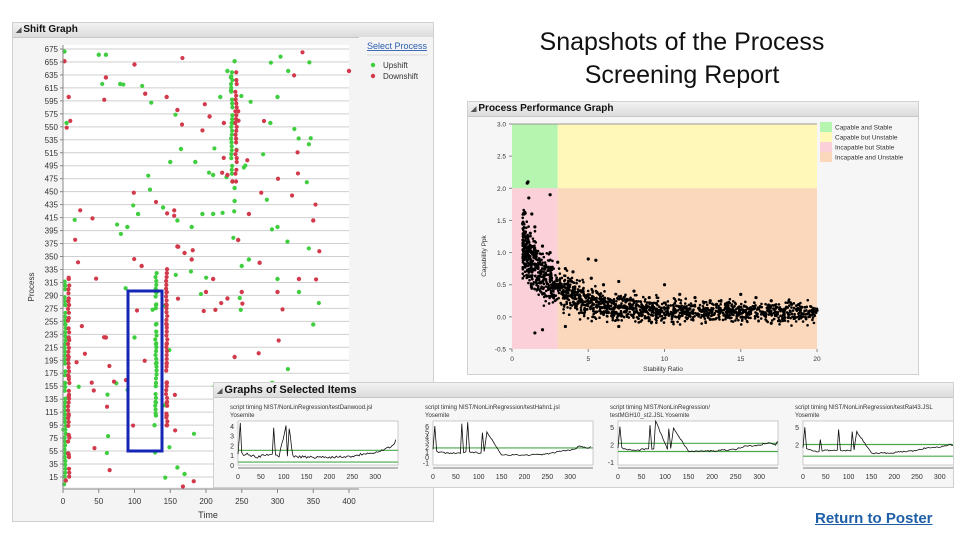 The height and width of the screenshot is (540, 960). I want to click on shift-y-axis-label: Process, so click(31, 287).